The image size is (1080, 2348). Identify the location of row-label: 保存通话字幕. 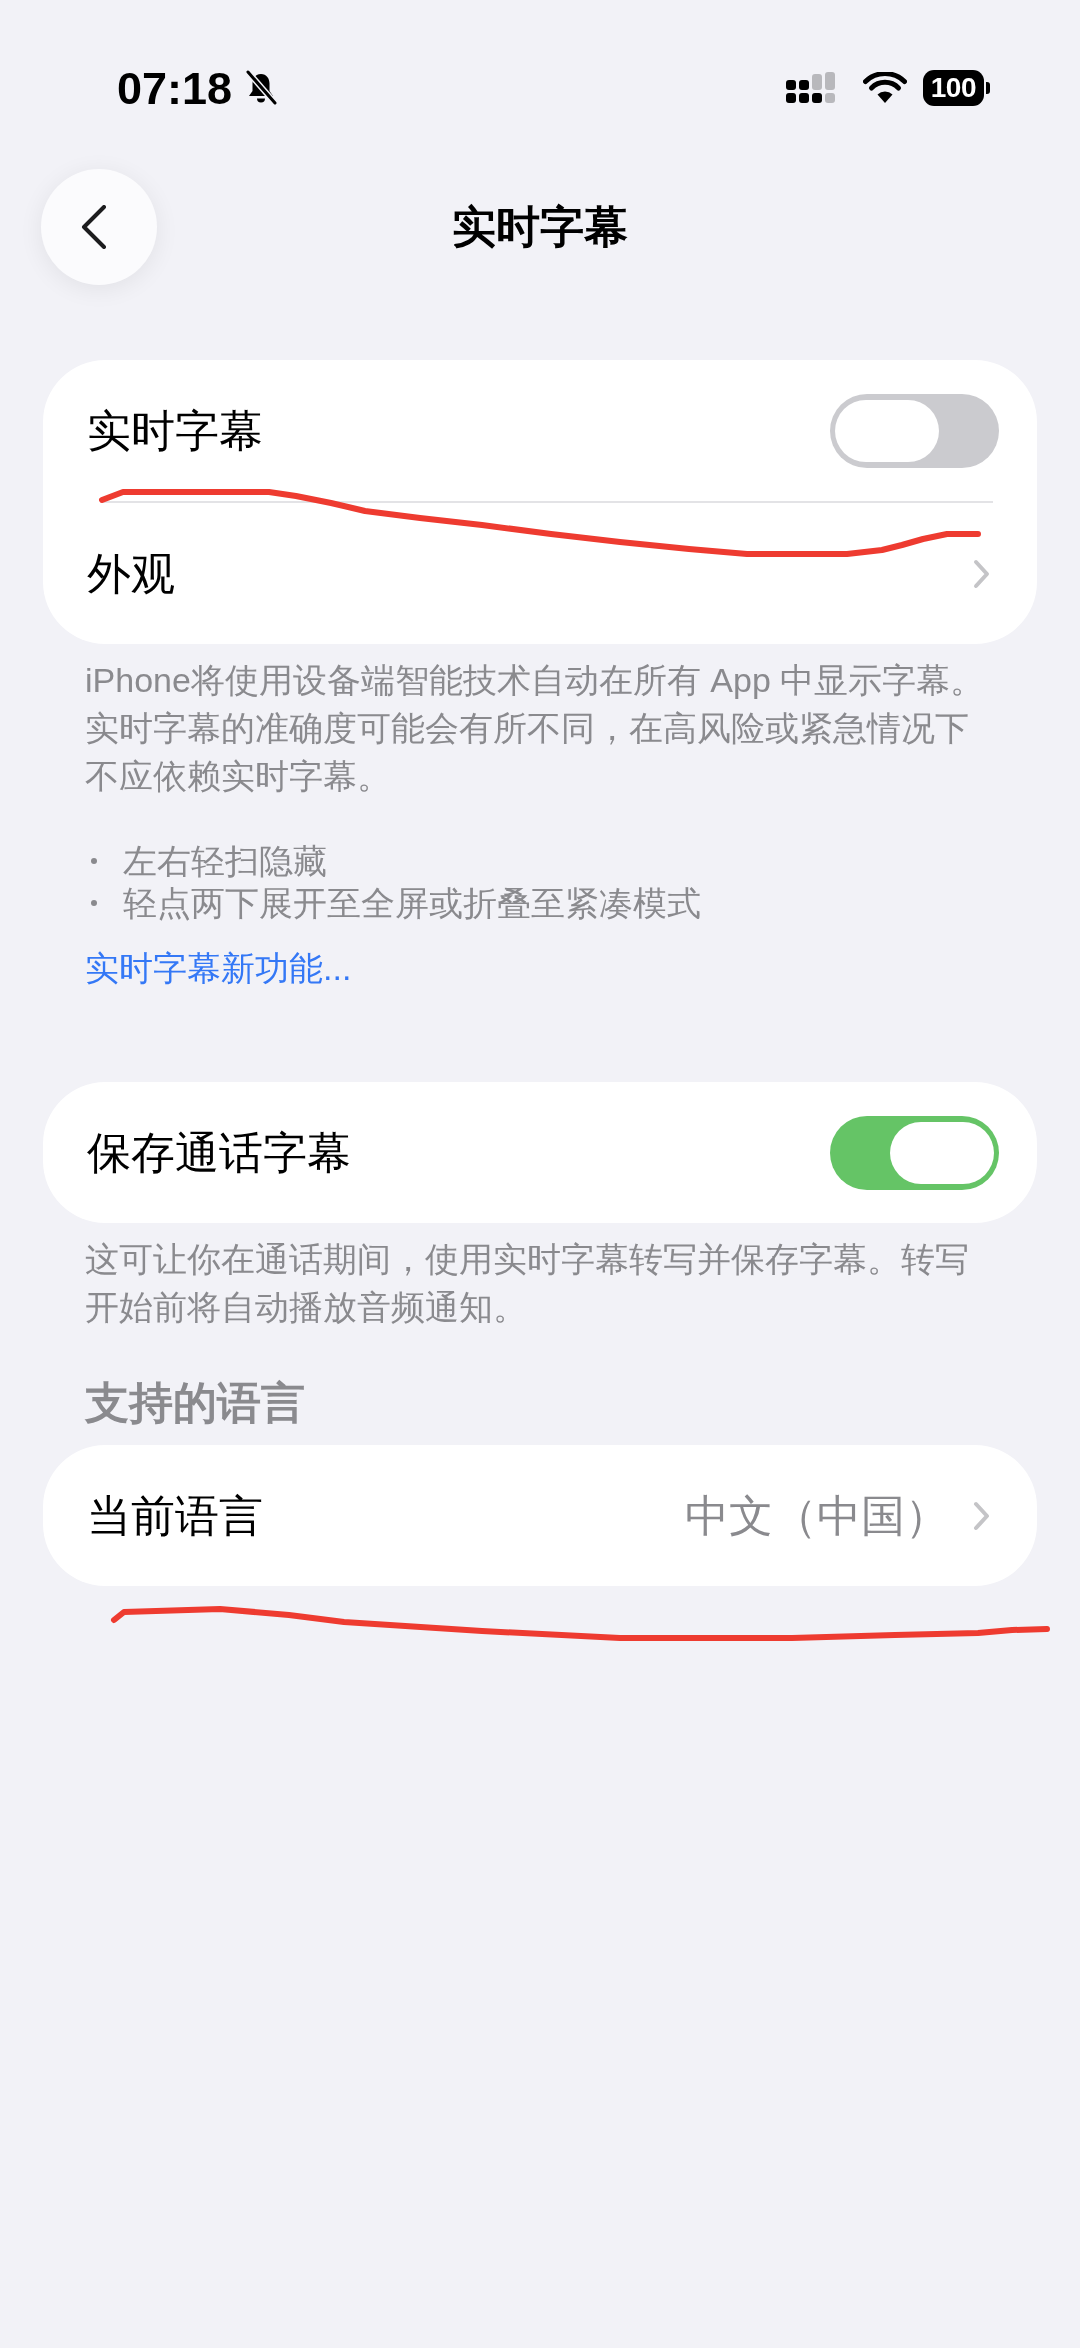
(219, 1152).